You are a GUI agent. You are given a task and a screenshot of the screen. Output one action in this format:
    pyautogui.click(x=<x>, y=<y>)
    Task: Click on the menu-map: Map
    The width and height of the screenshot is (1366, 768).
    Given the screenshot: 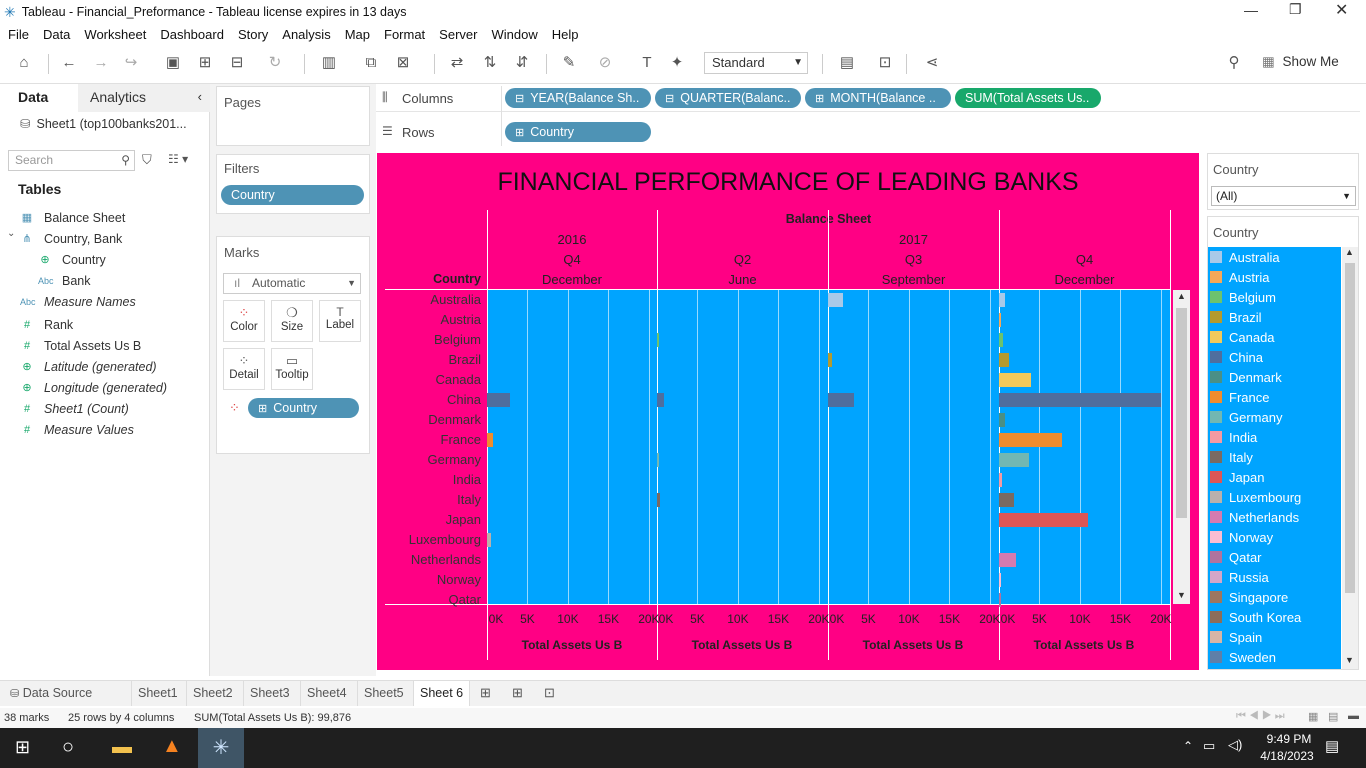 What is the action you would take?
    pyautogui.click(x=357, y=34)
    